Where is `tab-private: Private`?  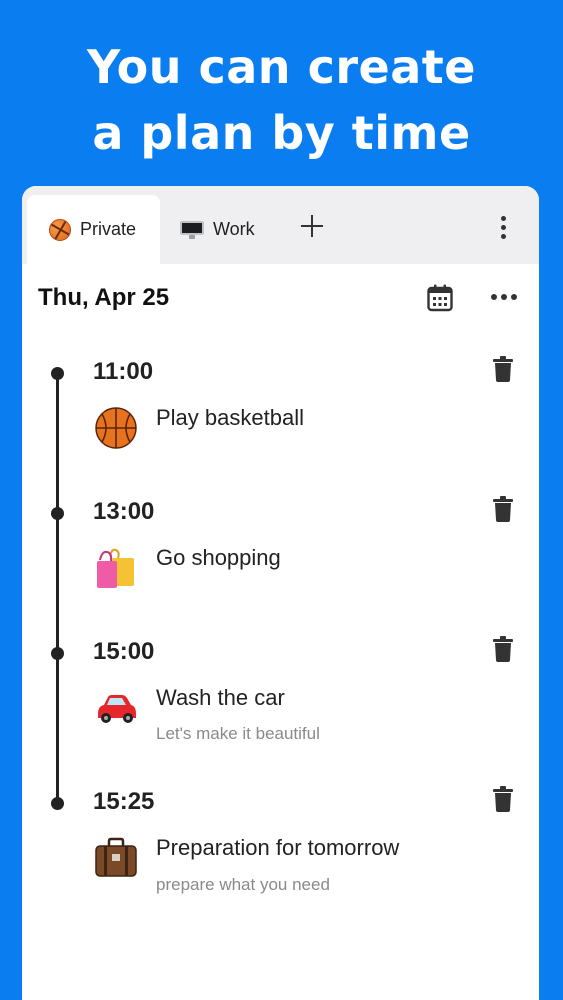 tab-private: Private is located at coordinates (93, 229).